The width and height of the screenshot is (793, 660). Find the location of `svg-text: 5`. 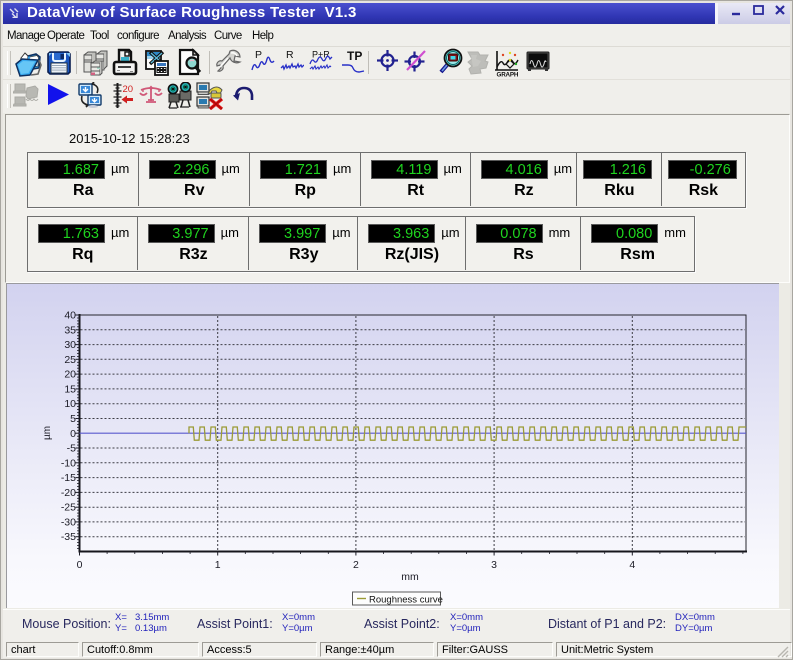

svg-text: 5 is located at coordinates (73, 419).